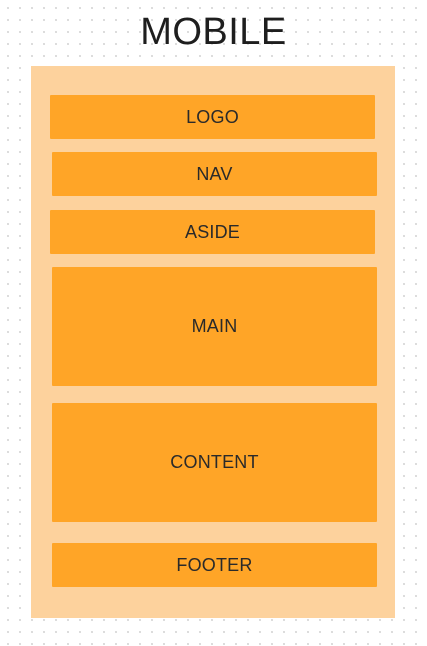 This screenshot has height=646, width=427. I want to click on logo-block: LOGO, so click(212, 117).